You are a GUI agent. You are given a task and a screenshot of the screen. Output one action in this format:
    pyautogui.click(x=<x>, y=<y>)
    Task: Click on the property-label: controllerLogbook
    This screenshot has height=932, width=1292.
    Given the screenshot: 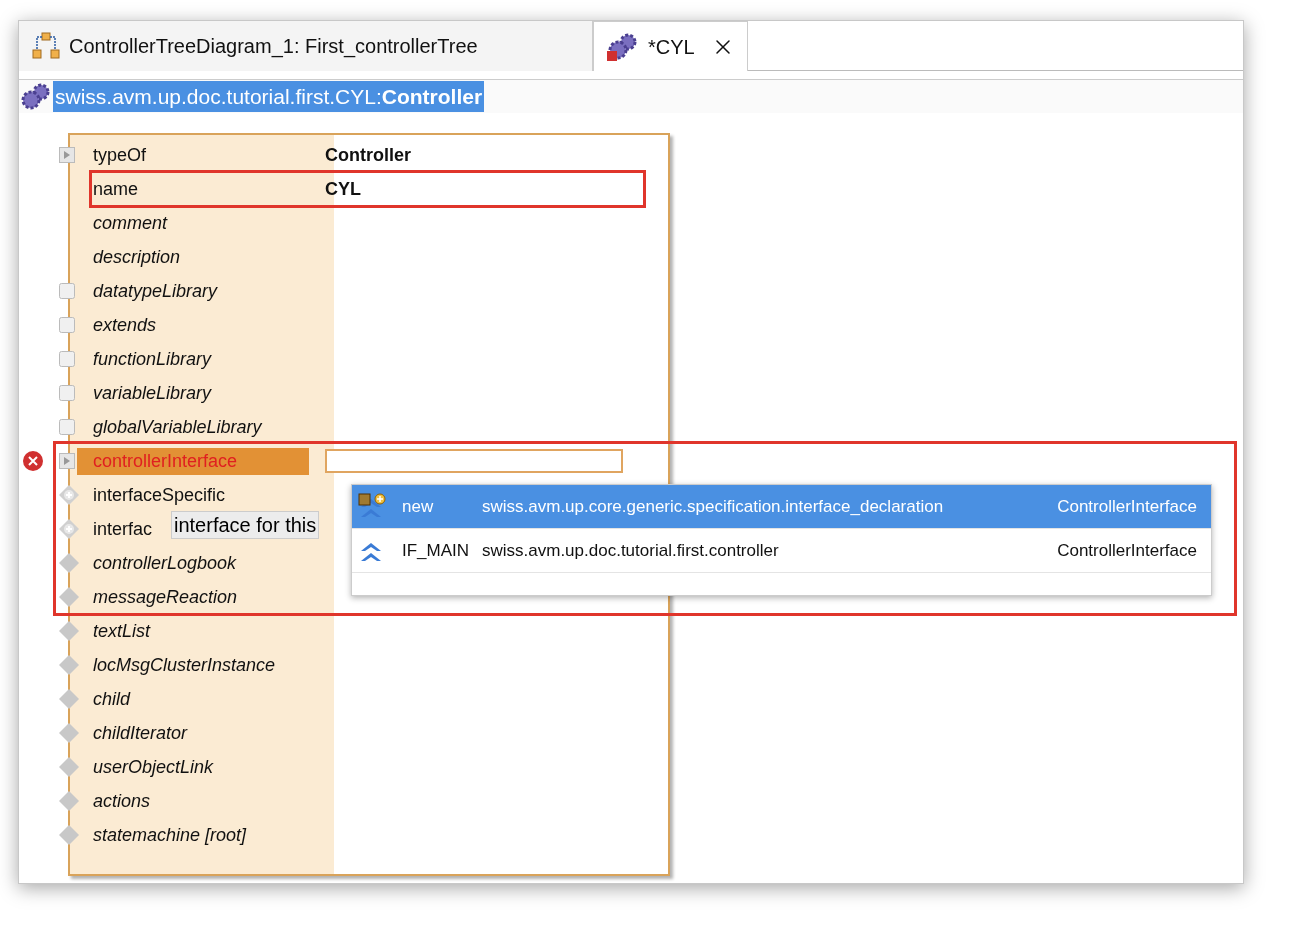 What is the action you would take?
    pyautogui.click(x=157, y=563)
    